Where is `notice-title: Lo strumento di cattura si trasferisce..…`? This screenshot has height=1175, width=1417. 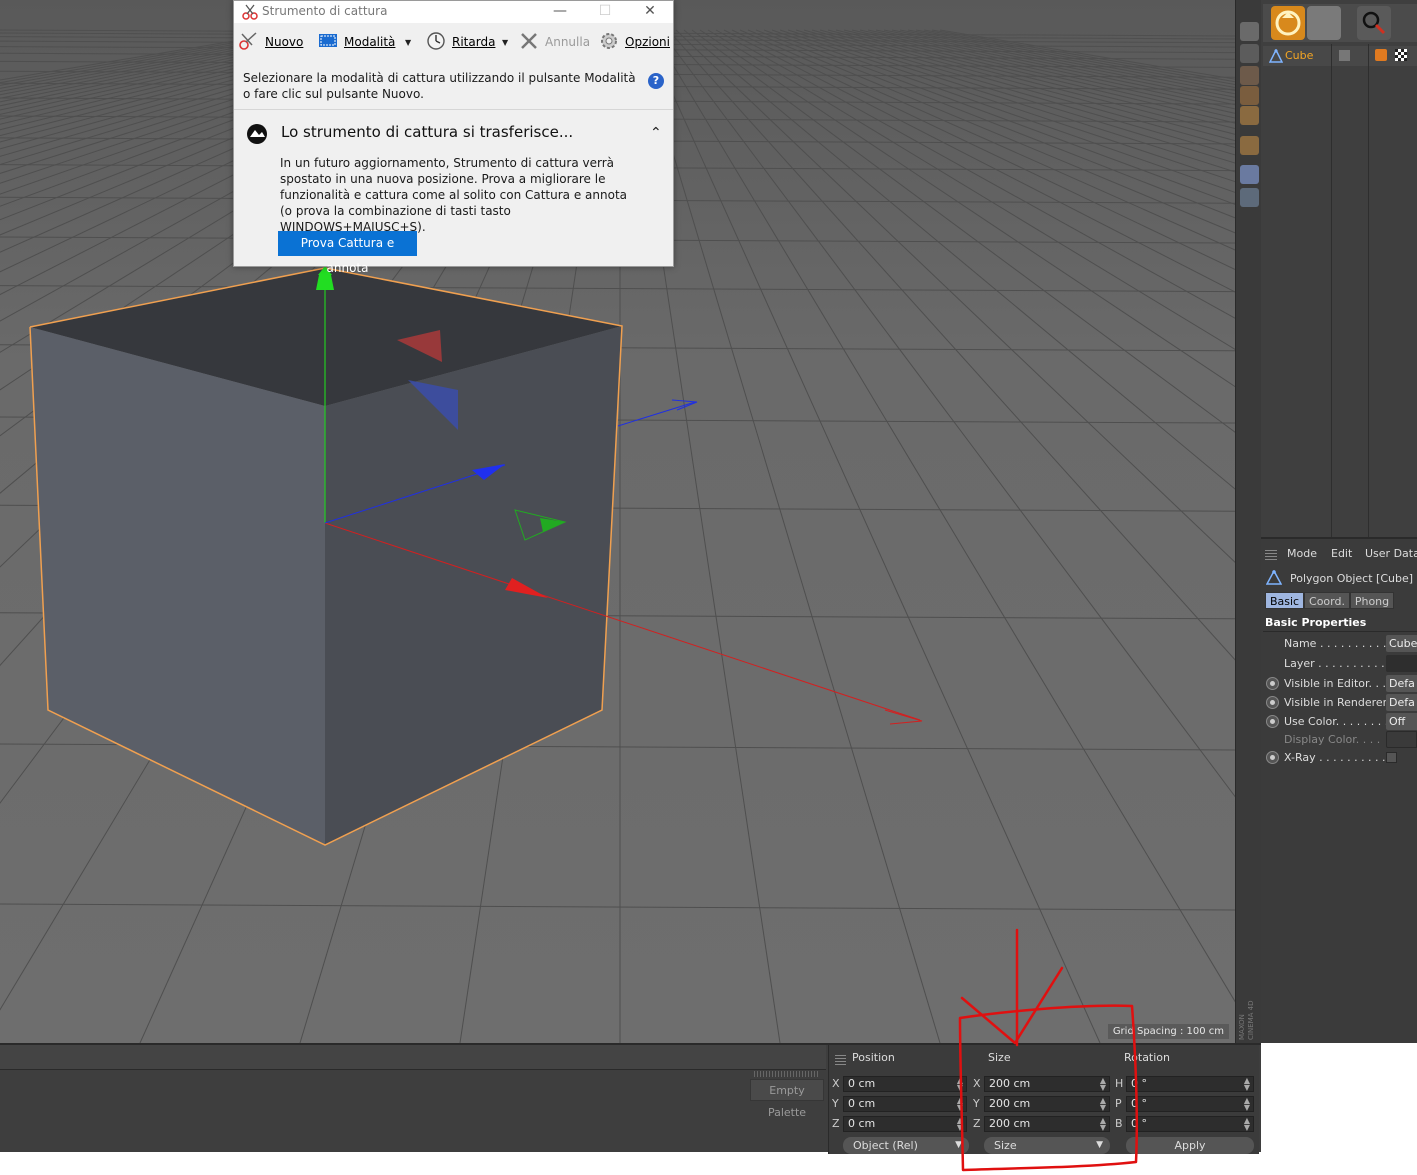
notice-title: Lo strumento di cattura si trasferisce..… is located at coordinates (427, 132).